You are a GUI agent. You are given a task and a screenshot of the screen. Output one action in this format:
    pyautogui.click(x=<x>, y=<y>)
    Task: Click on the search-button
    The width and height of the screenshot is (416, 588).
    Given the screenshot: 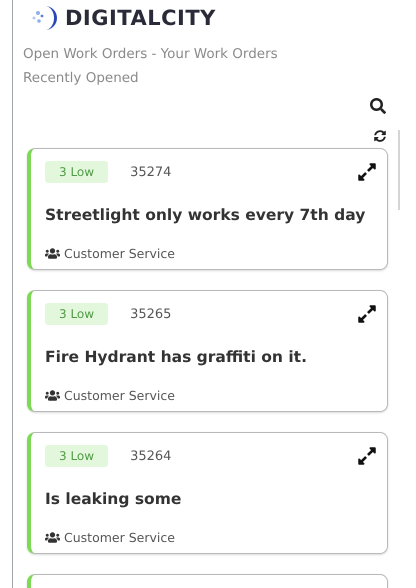 What is the action you would take?
    pyautogui.click(x=378, y=106)
    